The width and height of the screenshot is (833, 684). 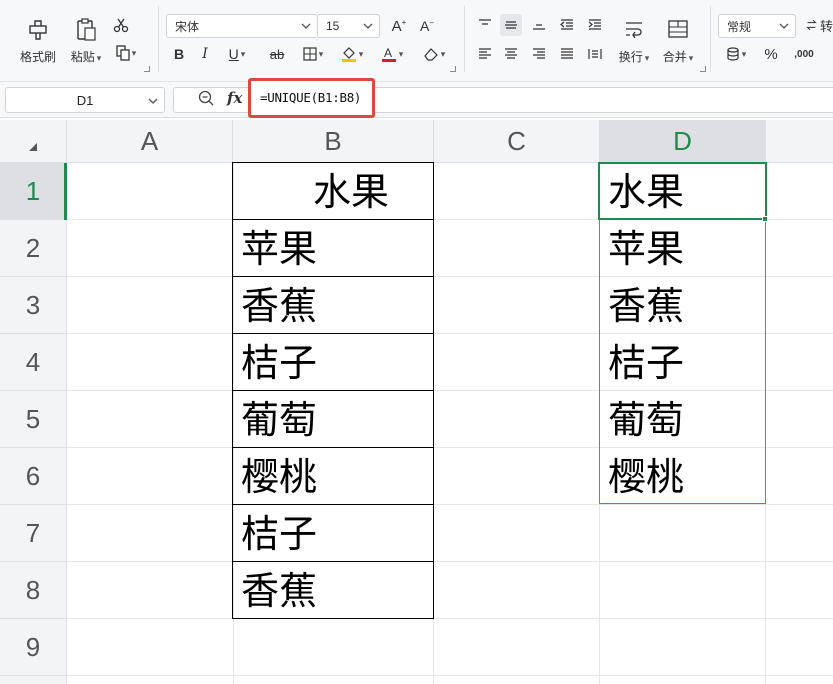 I want to click on ribbon-toolbar: 格式刷 粘贴 ▾ ▾ 宋体 15 A+ A− B I U ▾ ab ▾ ▾ A ▾ ▾, so click(x=416, y=41).